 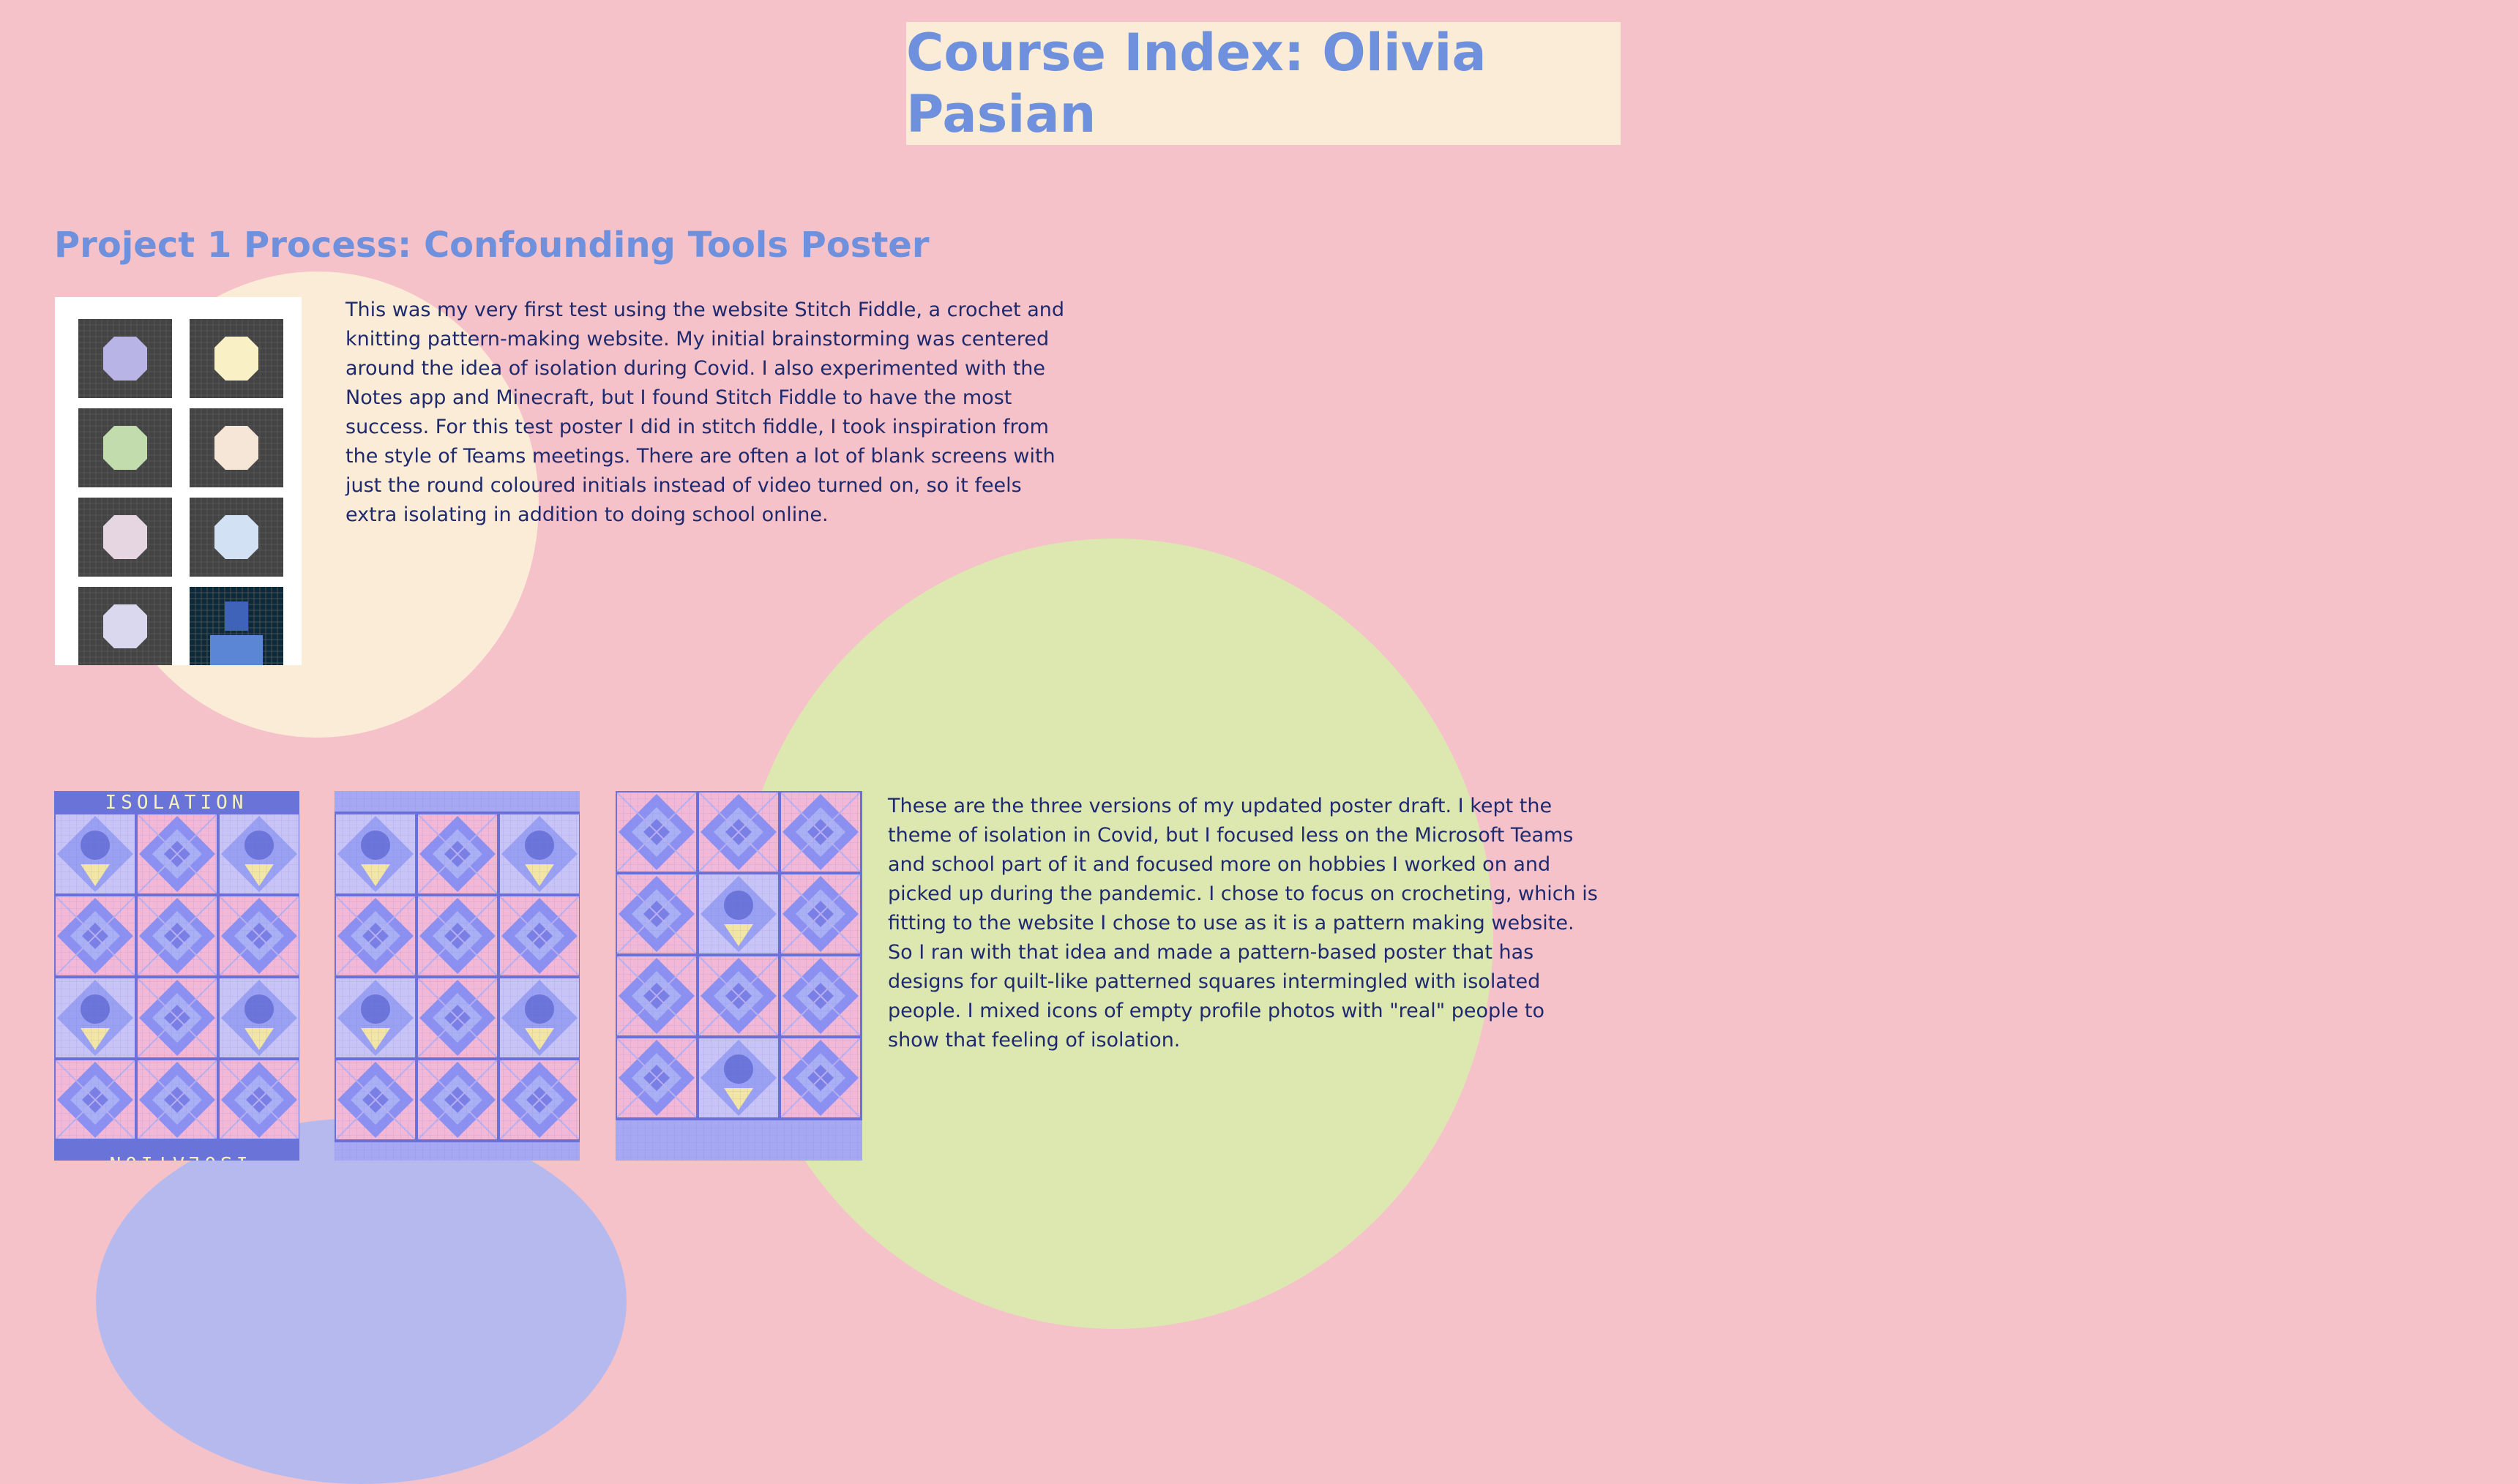 I want to click on poster-1-pattern: ISOLATION ISOLATION, so click(x=176, y=976).